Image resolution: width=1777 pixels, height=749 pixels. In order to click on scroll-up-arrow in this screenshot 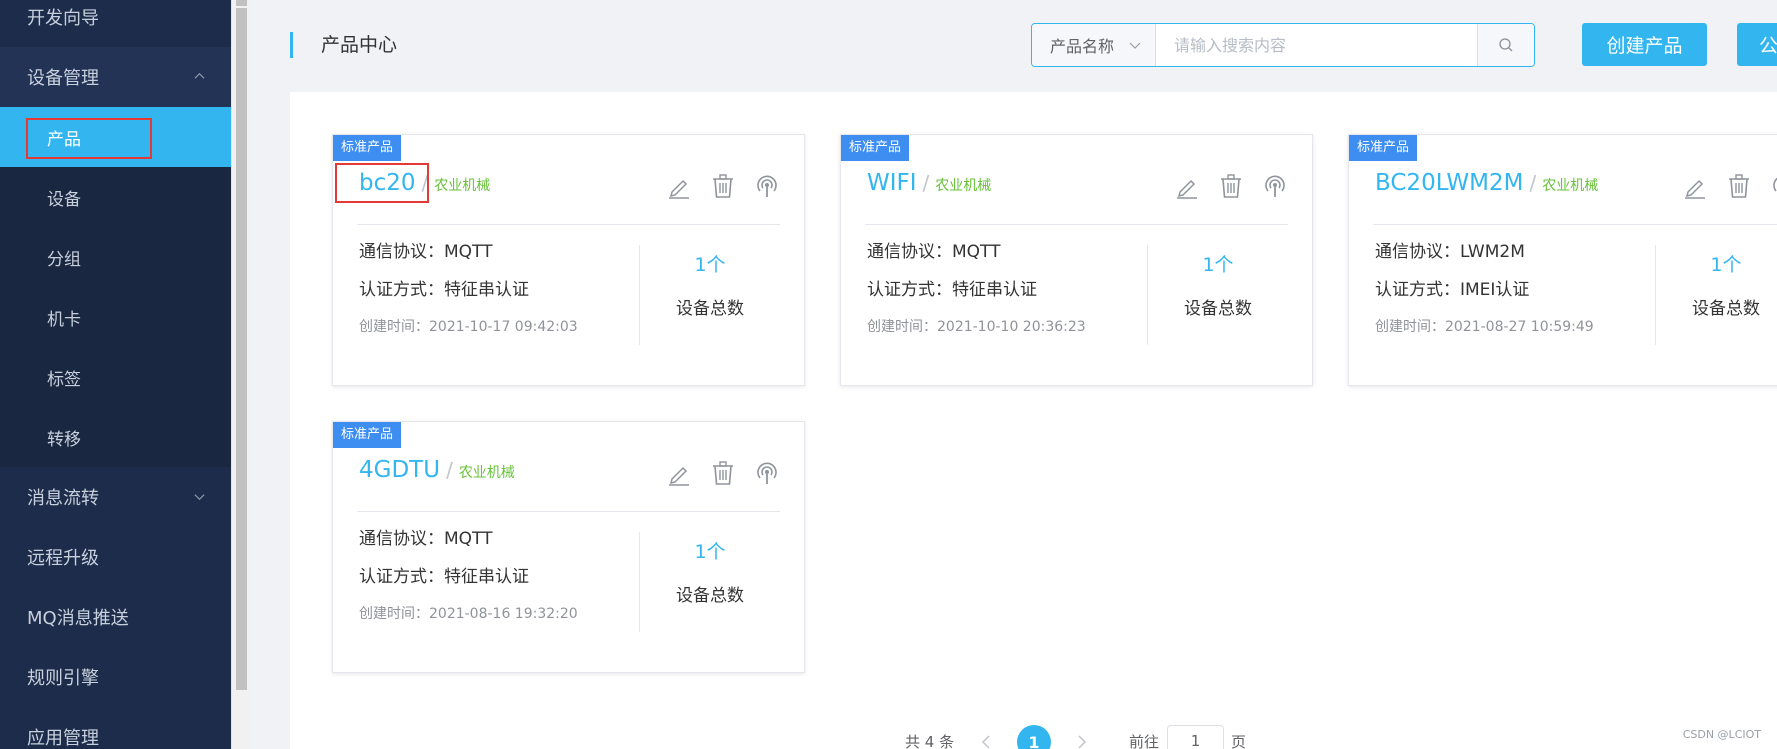, I will do `click(241, 3)`.